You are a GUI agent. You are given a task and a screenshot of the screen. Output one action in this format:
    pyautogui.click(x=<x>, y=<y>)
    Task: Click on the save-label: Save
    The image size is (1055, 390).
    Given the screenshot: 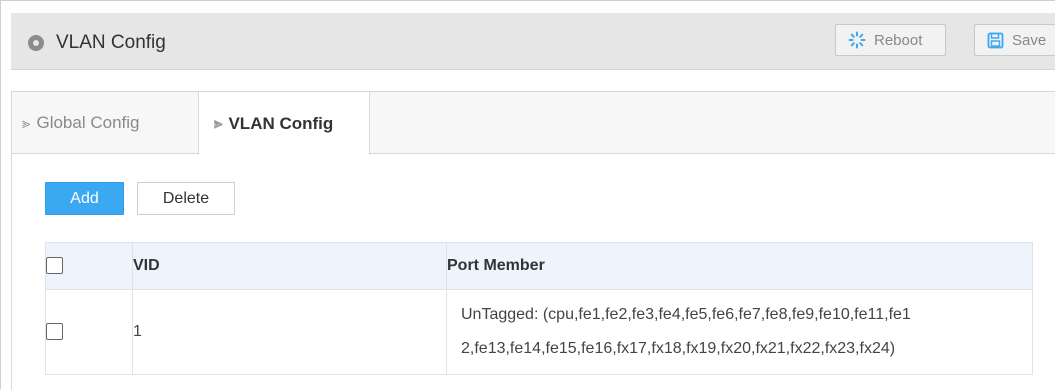 What is the action you would take?
    pyautogui.click(x=1029, y=40)
    